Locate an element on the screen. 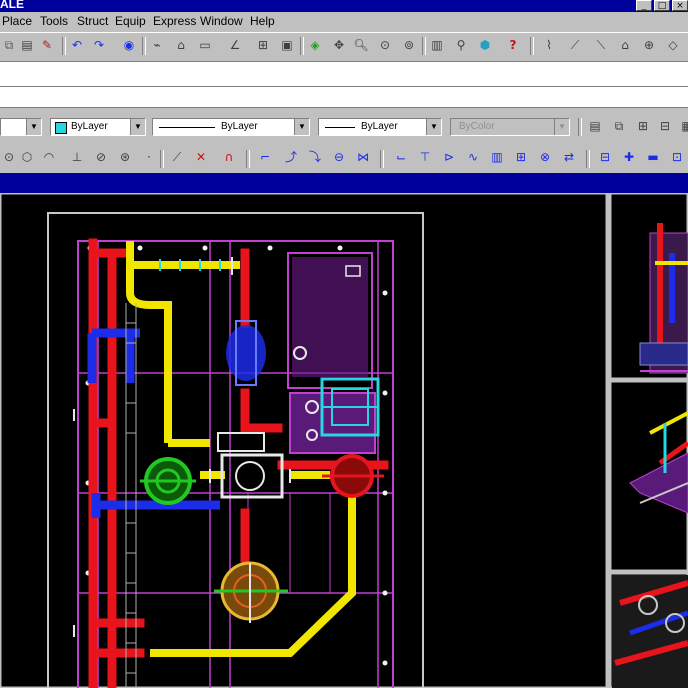 The height and width of the screenshot is (688, 688). zoom-window-icon: ⊙ is located at coordinates (385, 45).